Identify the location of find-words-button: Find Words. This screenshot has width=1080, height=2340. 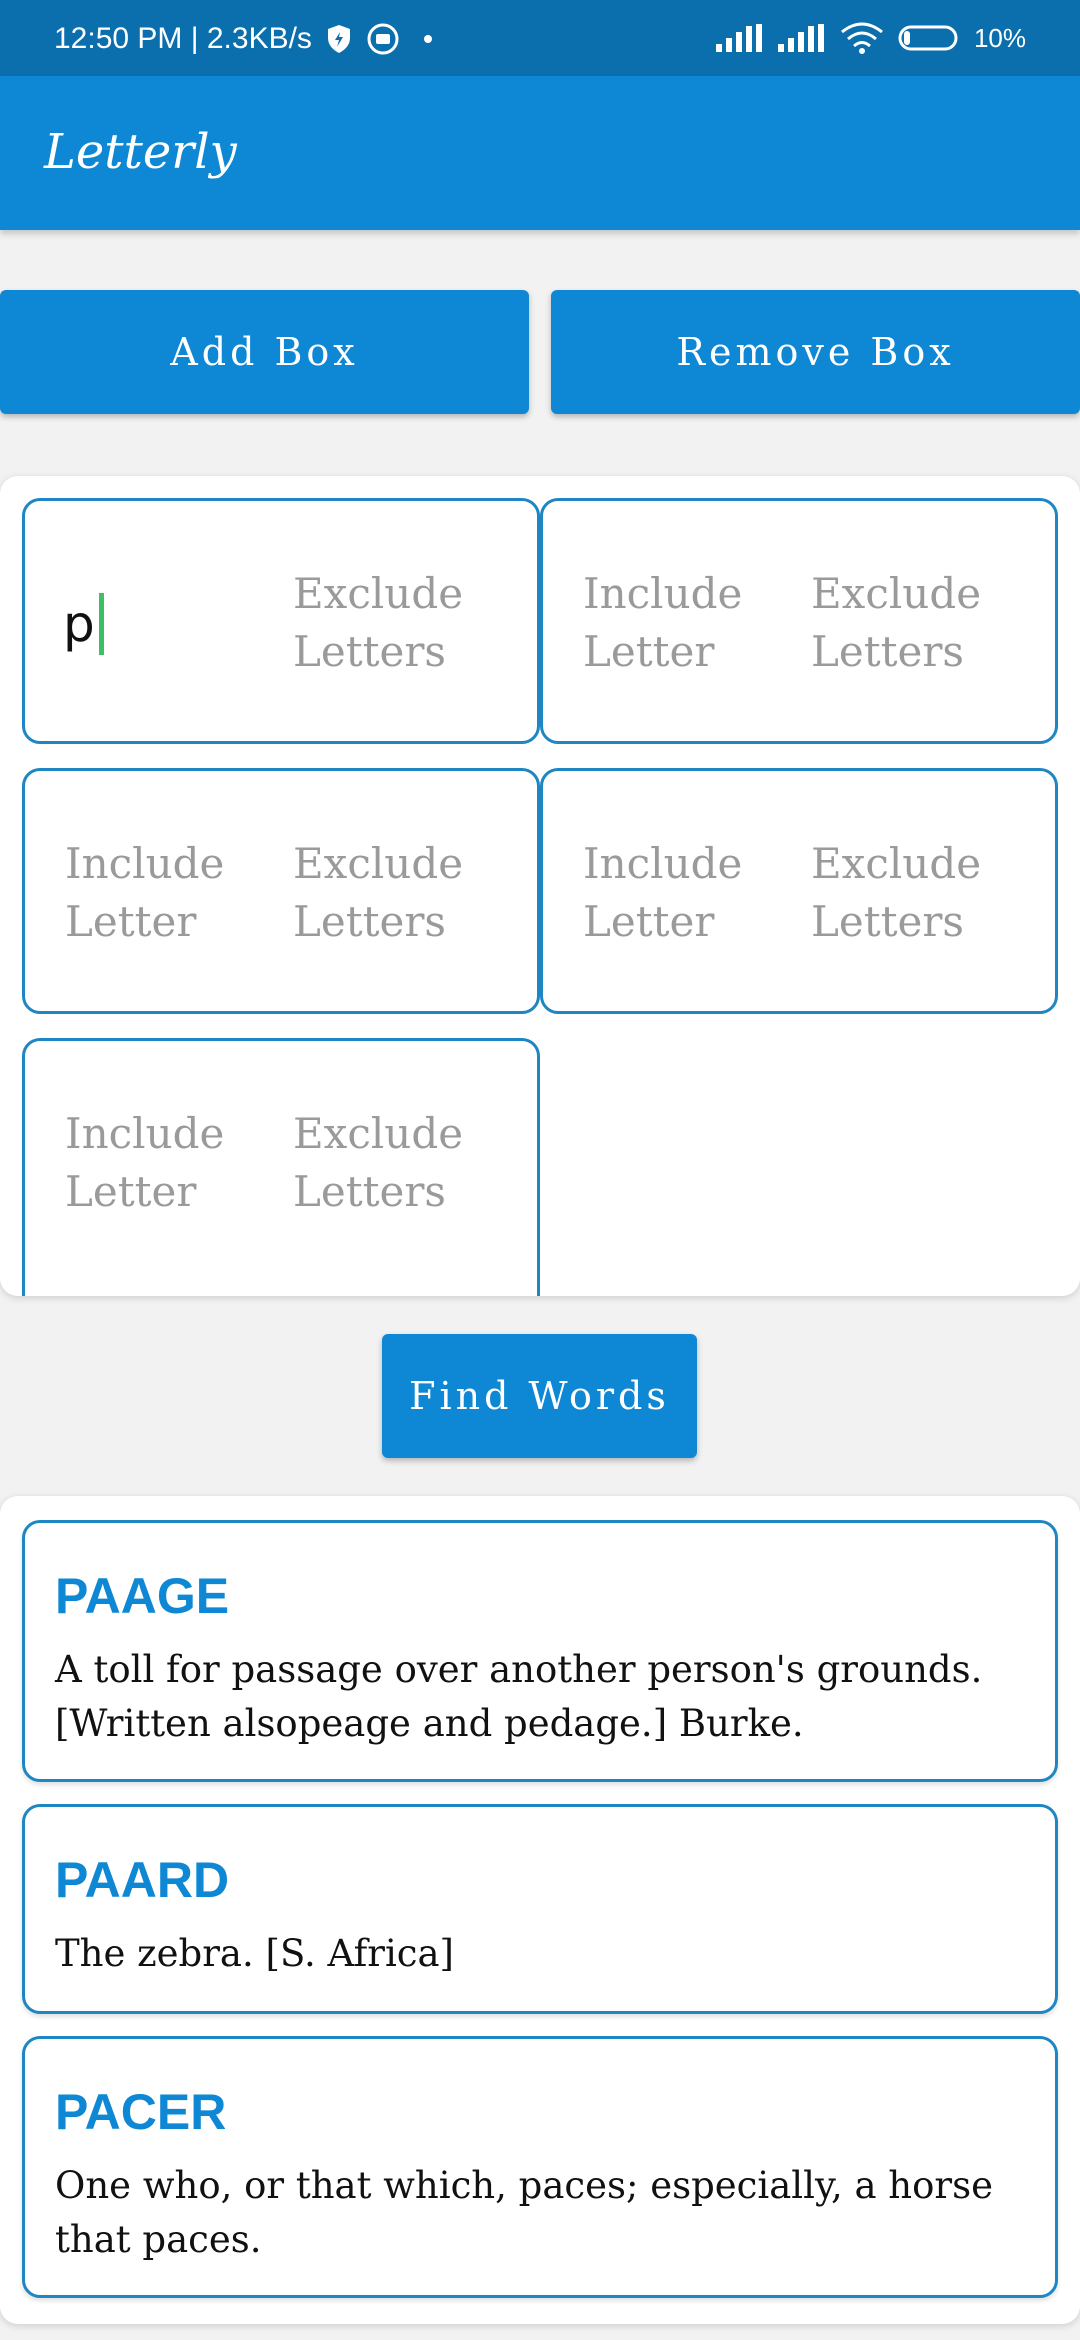
(539, 1396).